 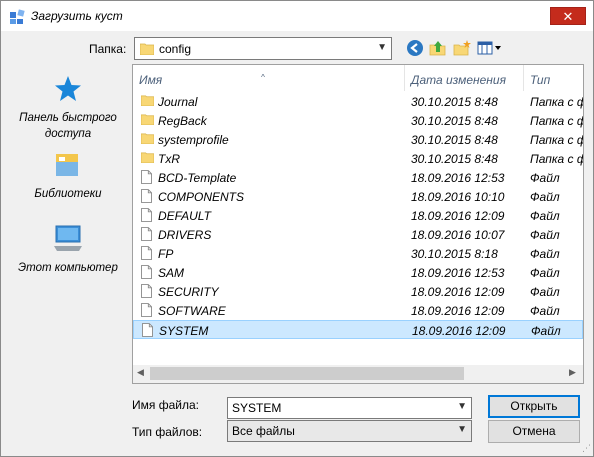 I want to click on file-date: 30.10.2015 8:18, so click(x=454, y=254).